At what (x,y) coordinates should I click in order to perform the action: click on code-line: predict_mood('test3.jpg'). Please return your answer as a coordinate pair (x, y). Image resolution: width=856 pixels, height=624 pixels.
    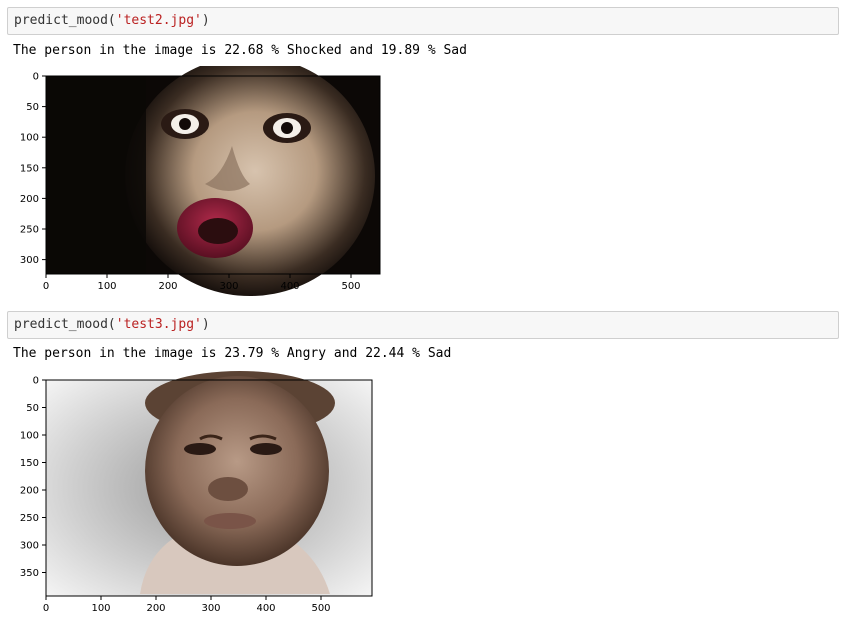
    Looking at the image, I should click on (112, 324).